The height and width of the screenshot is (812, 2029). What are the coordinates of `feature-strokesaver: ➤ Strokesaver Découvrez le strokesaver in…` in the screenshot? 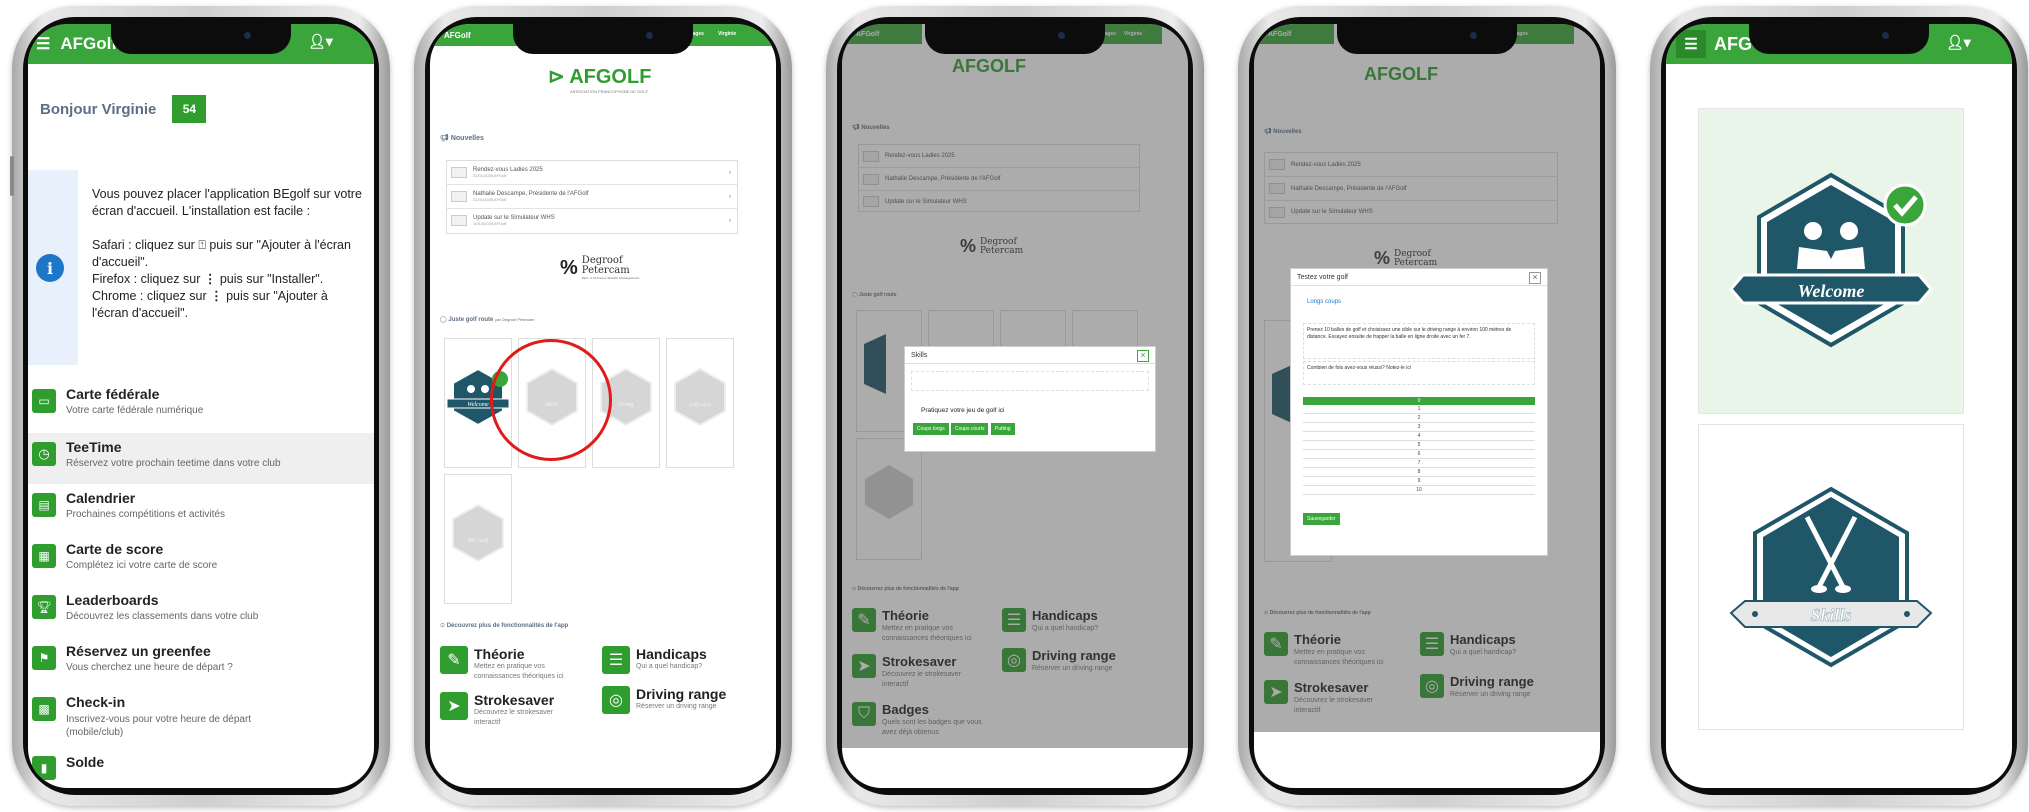 It's located at (507, 710).